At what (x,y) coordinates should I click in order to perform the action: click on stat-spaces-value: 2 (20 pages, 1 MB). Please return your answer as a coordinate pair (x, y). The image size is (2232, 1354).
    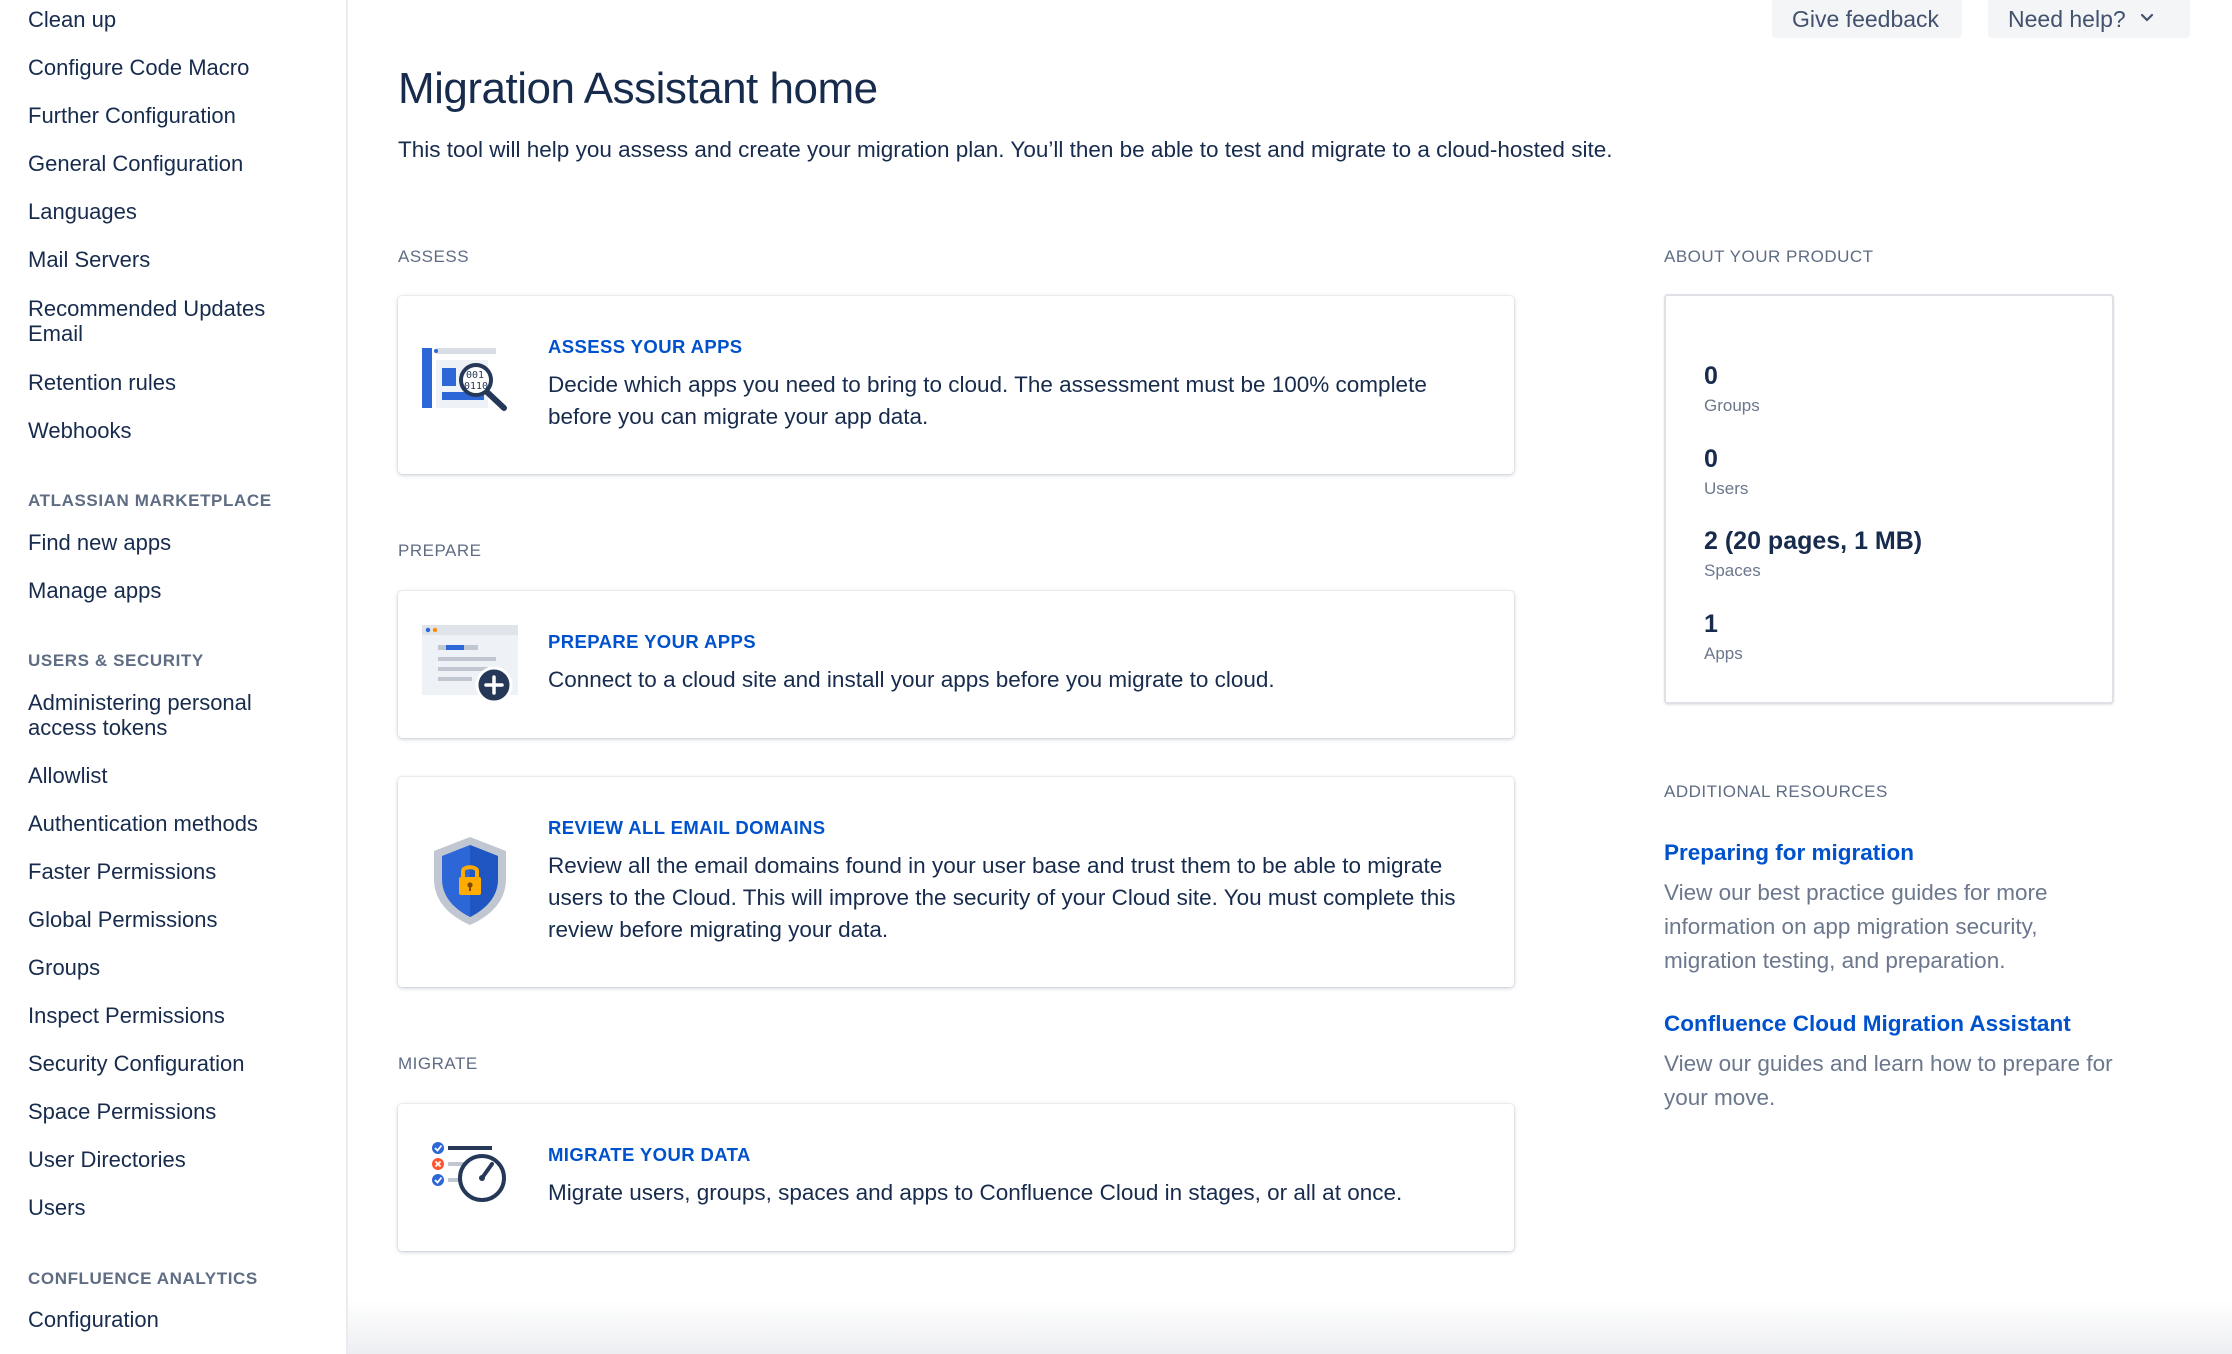
    Looking at the image, I should click on (1813, 541).